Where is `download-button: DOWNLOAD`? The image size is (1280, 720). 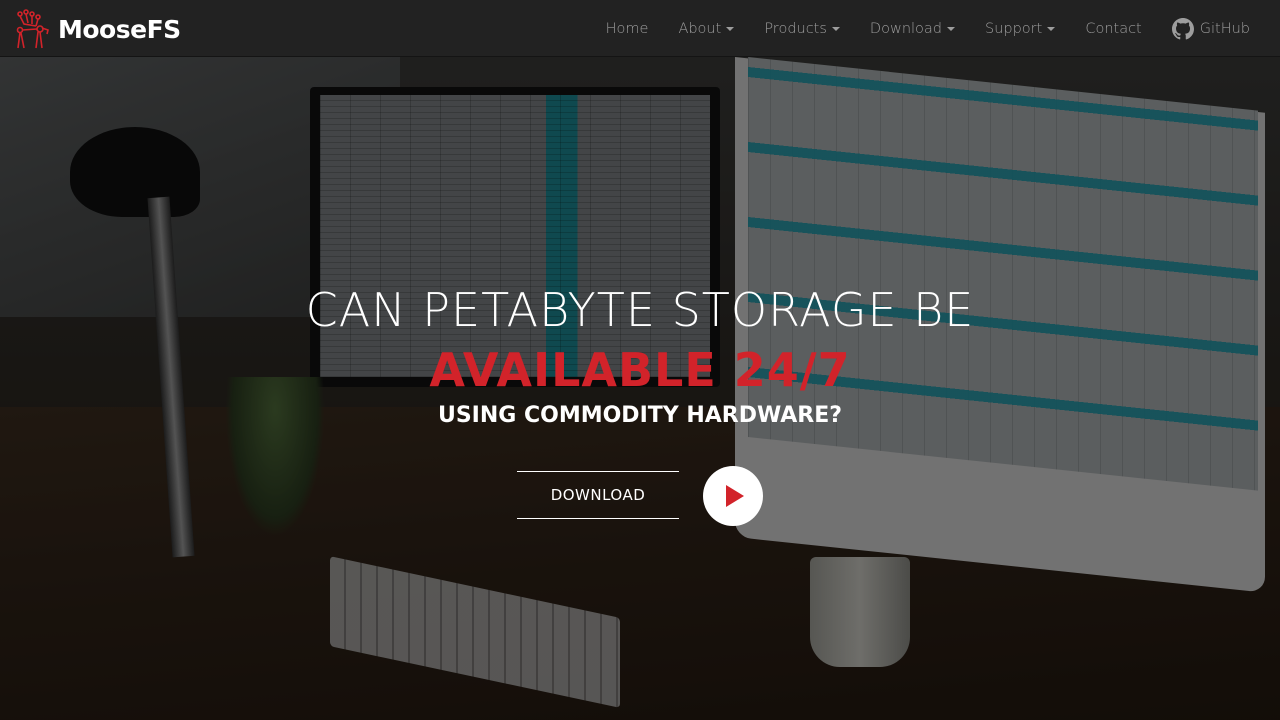 download-button: DOWNLOAD is located at coordinates (598, 495).